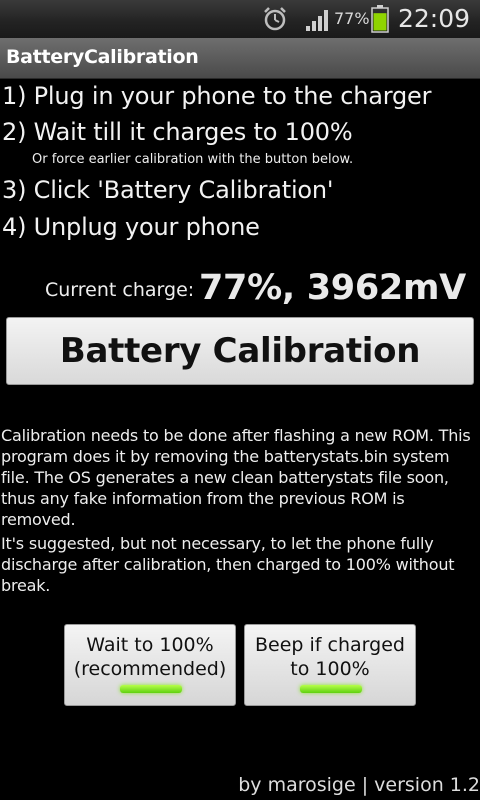  What do you see at coordinates (331, 689) in the screenshot?
I see `beep-if-charged-indicator` at bounding box center [331, 689].